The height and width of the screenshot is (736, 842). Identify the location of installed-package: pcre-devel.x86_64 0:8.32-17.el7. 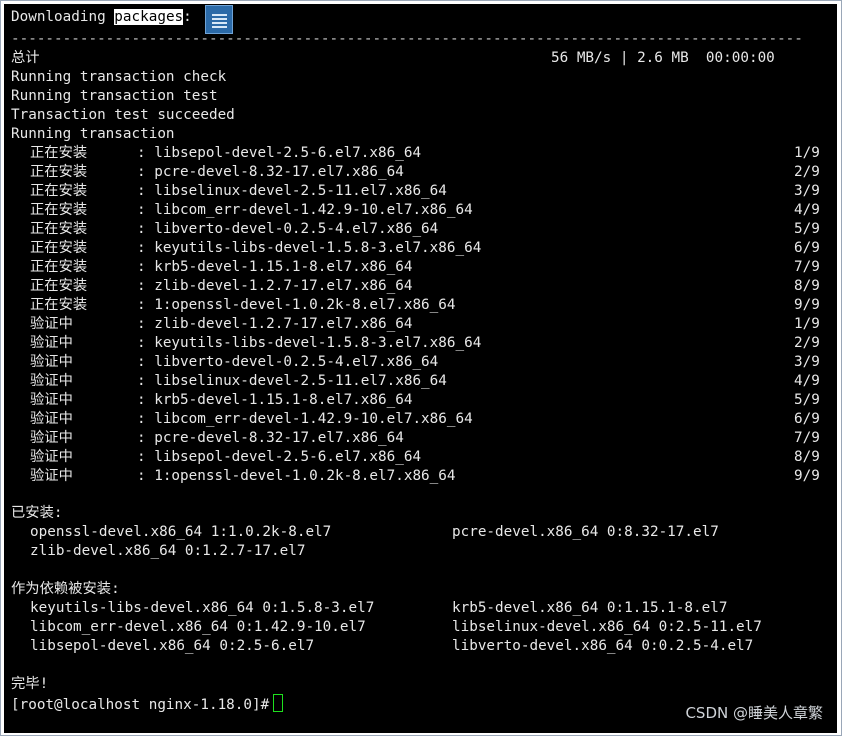
(585, 532).